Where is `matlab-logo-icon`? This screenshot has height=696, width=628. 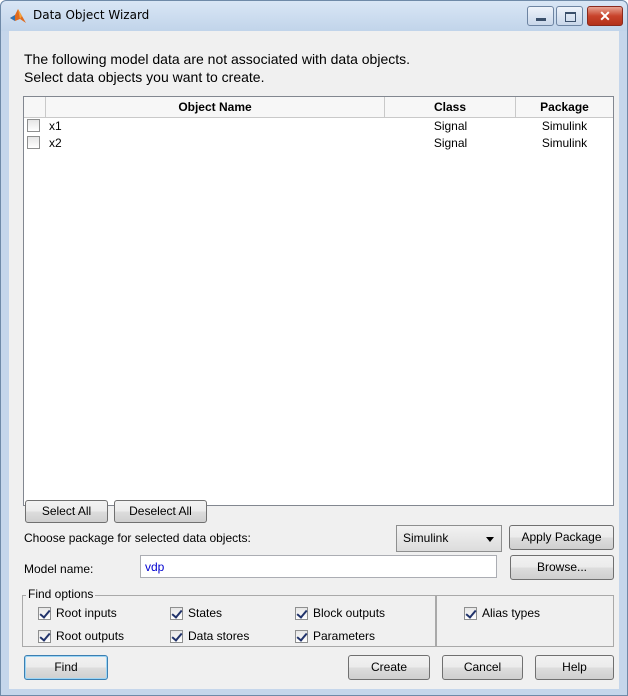 matlab-logo-icon is located at coordinates (18, 16).